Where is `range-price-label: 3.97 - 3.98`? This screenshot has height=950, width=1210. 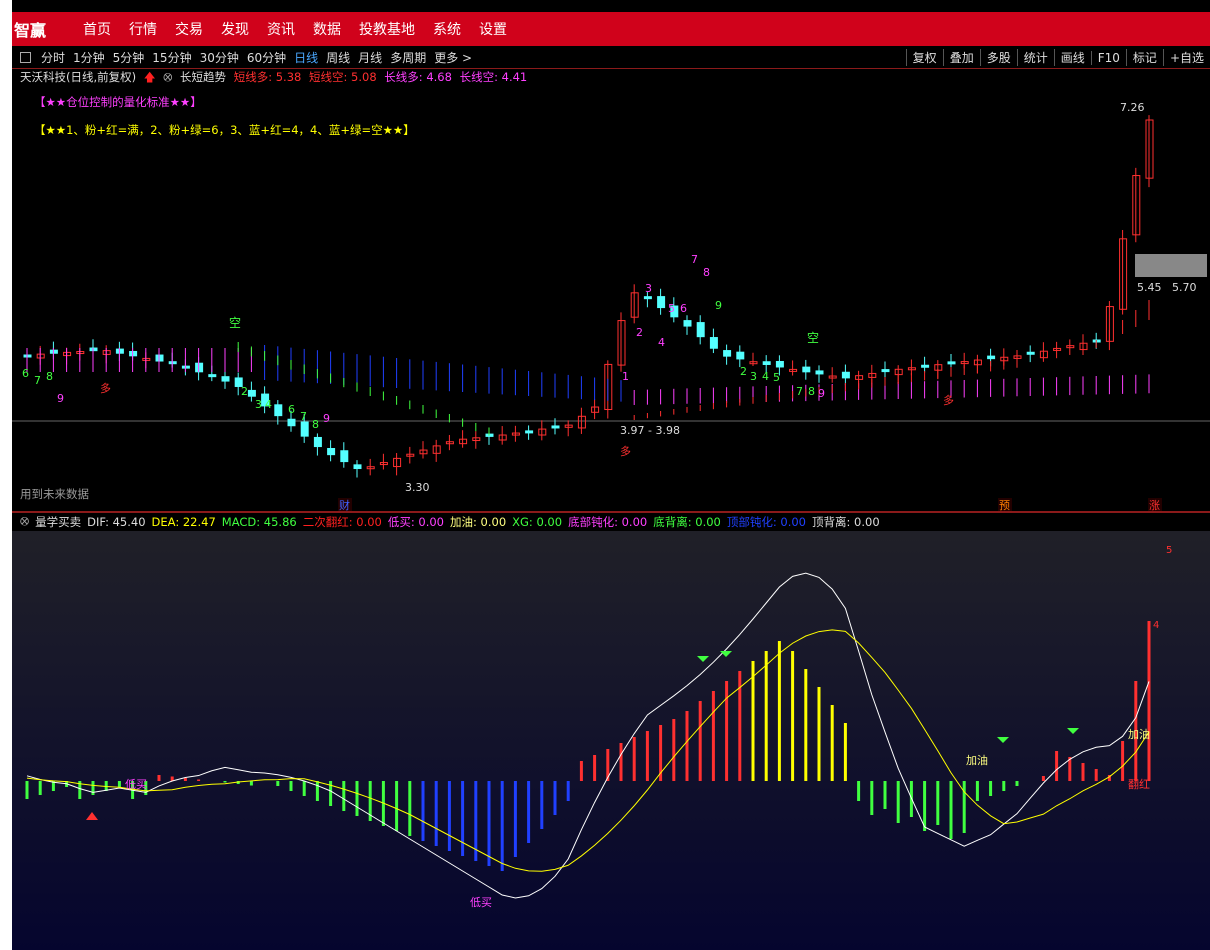 range-price-label: 3.97 - 3.98 is located at coordinates (650, 430).